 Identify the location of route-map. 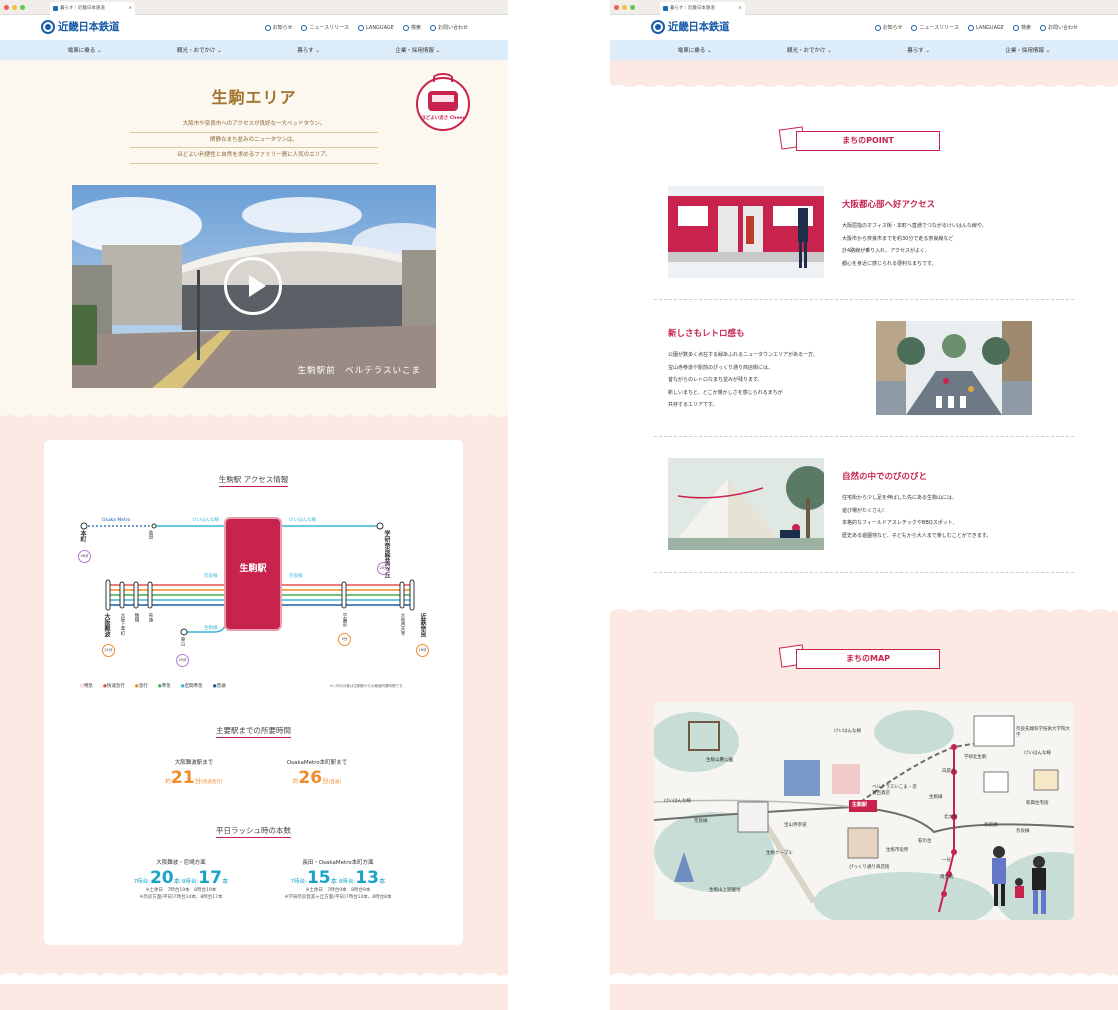
(247, 576).